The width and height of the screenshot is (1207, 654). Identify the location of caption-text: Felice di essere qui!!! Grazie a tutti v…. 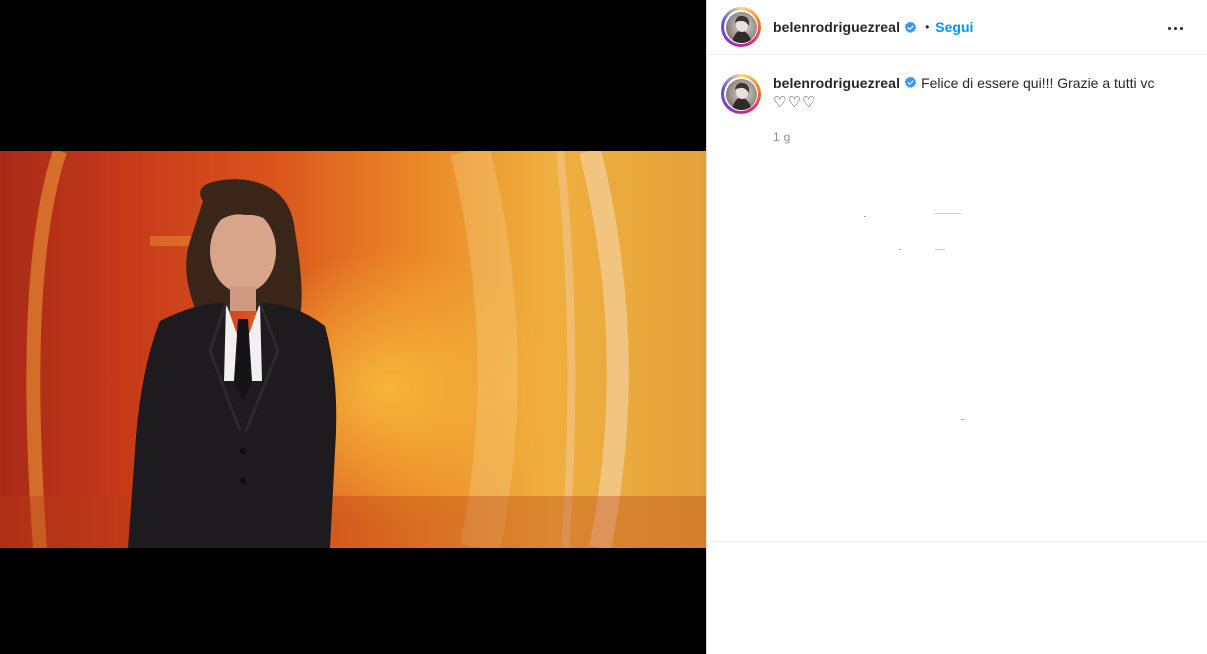
(1038, 83).